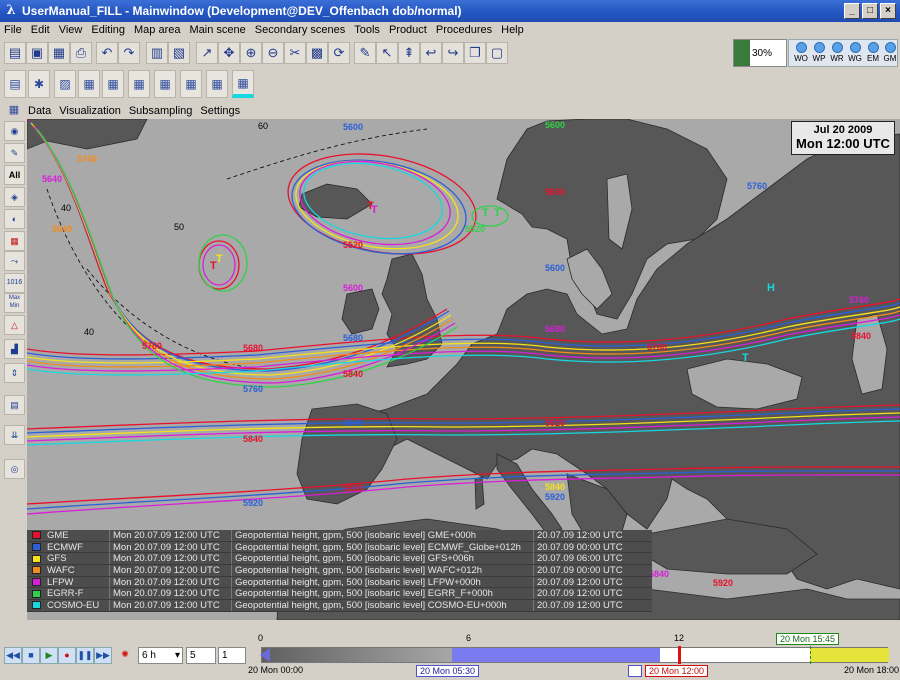  What do you see at coordinates (464, 30) in the screenshot?
I see `menu-procedures: Procedures` at bounding box center [464, 30].